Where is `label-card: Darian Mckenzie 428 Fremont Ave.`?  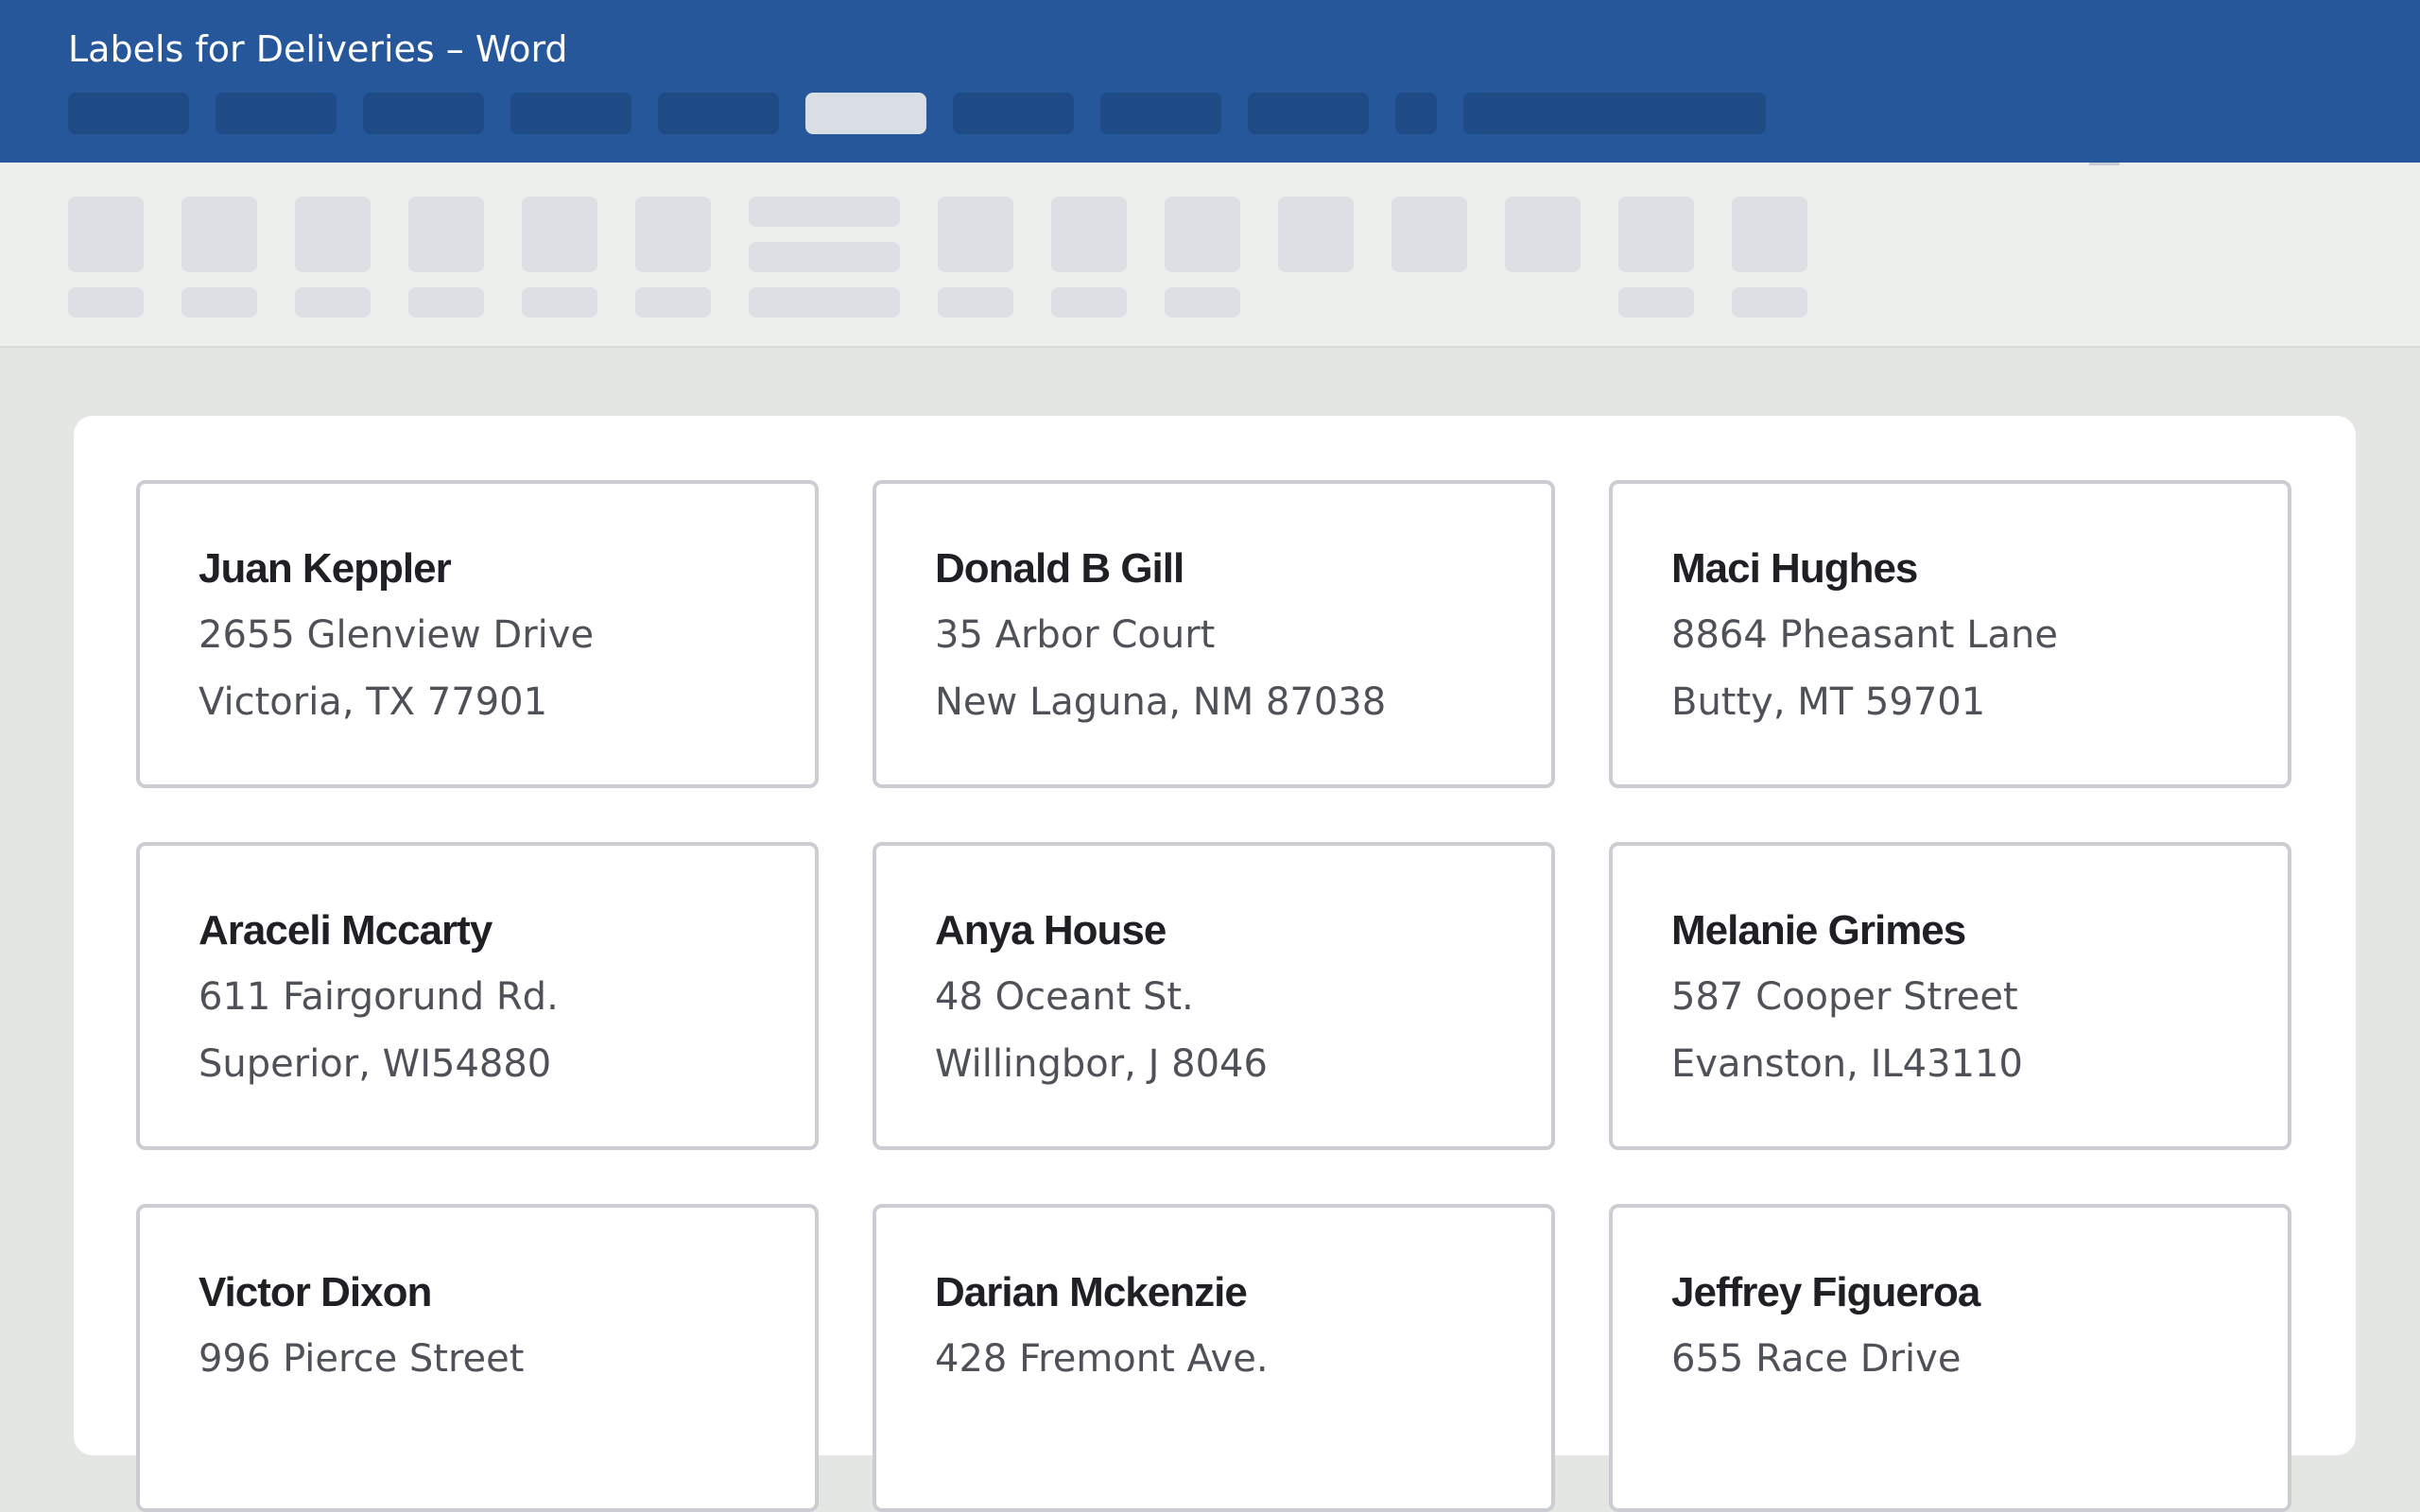
label-card: Darian Mckenzie 428 Fremont Ave. is located at coordinates (1214, 1358).